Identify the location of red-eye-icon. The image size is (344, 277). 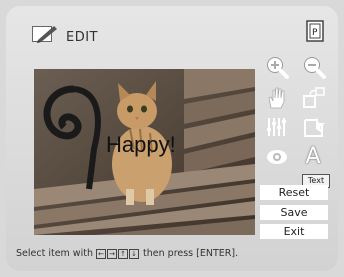
(277, 157).